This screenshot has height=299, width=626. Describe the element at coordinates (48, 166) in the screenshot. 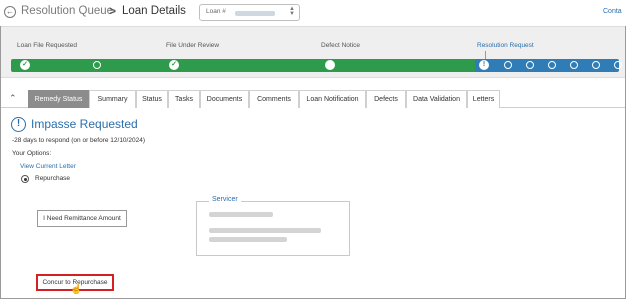

I see `view-current-letter-link: View Current Letter` at that location.